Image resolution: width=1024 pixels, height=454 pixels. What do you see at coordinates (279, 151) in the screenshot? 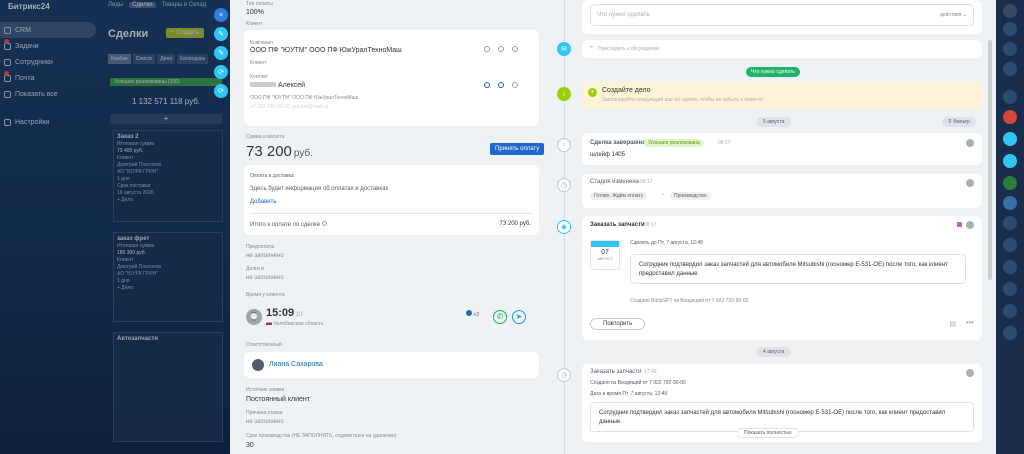
I see `deal-amount: 73 200 руб.` at bounding box center [279, 151].